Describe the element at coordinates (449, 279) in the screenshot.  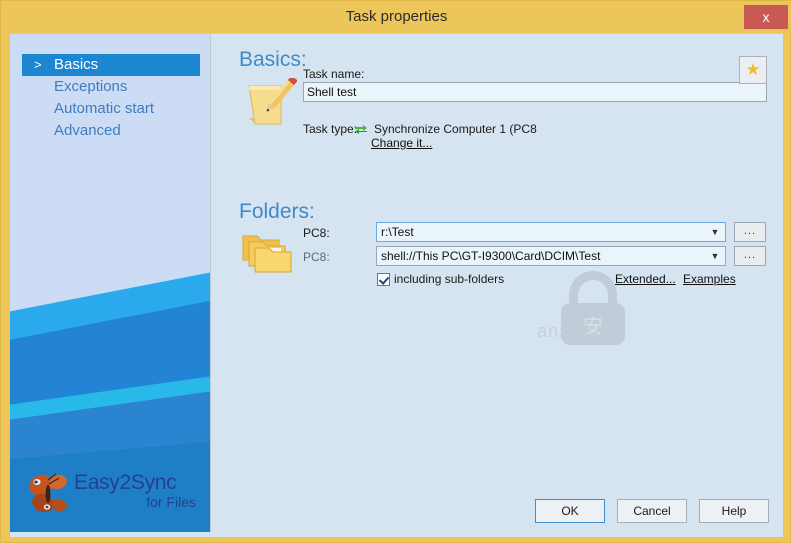
I see `include-subfolders-label: including sub-folders` at that location.